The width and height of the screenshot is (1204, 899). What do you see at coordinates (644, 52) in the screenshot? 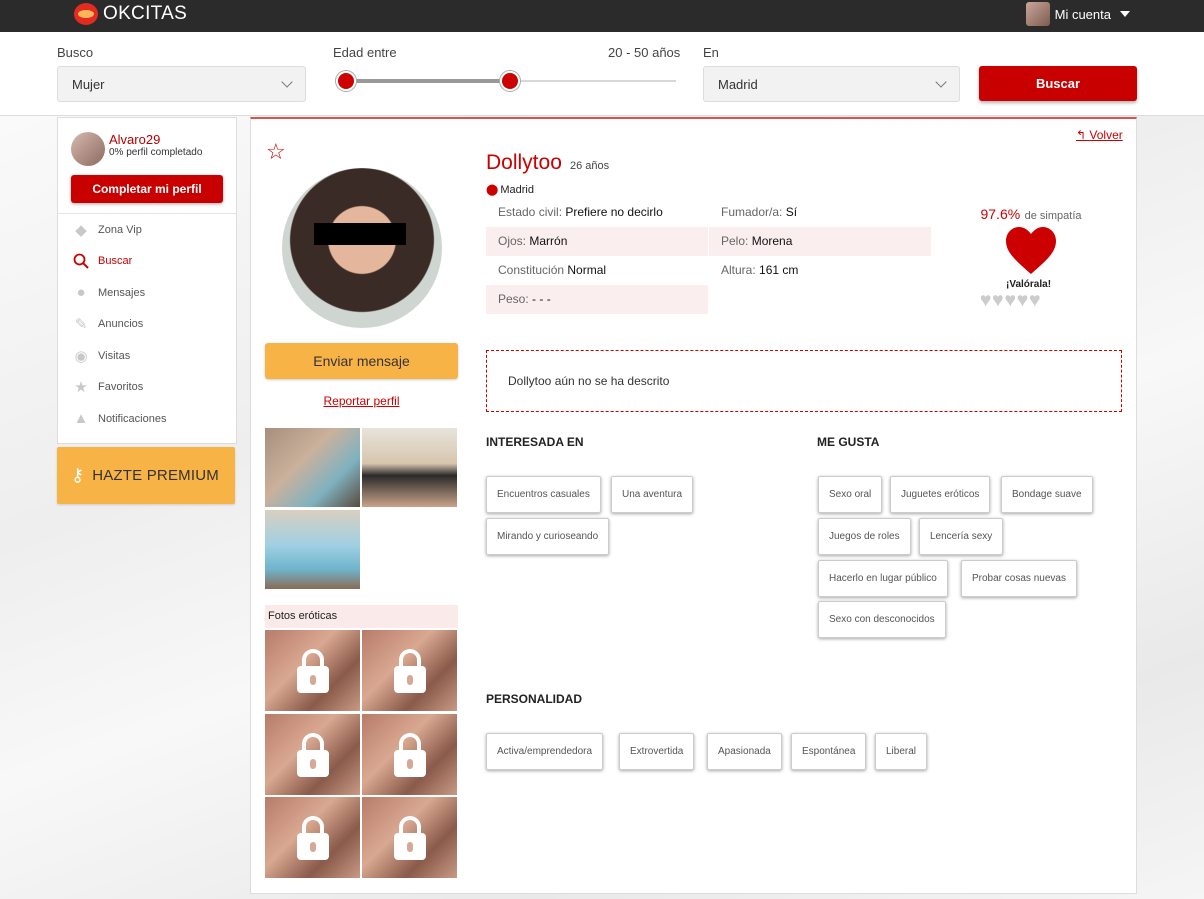
I see `edad-range: 20 - 50 años` at bounding box center [644, 52].